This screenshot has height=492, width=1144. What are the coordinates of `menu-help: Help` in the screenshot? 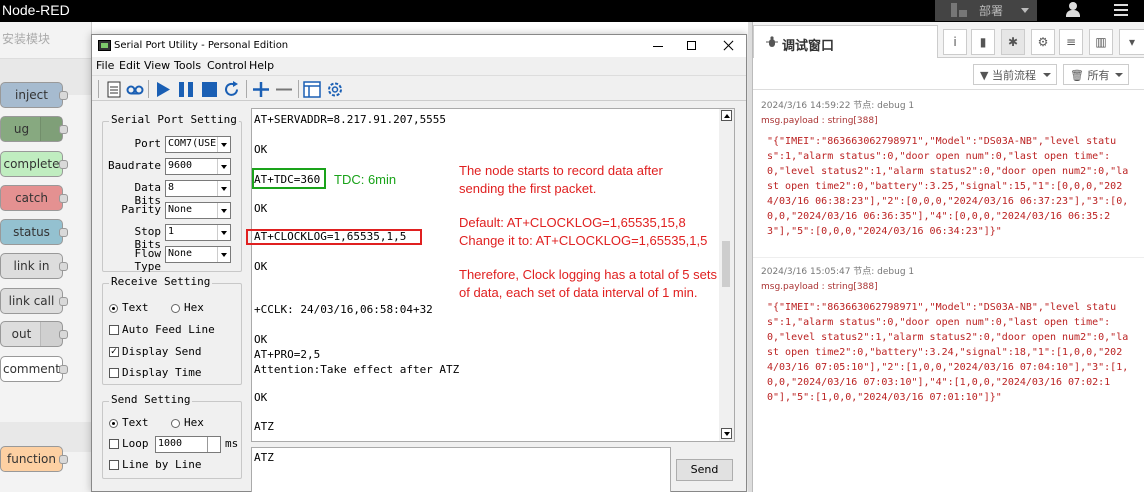 It's located at (261, 65).